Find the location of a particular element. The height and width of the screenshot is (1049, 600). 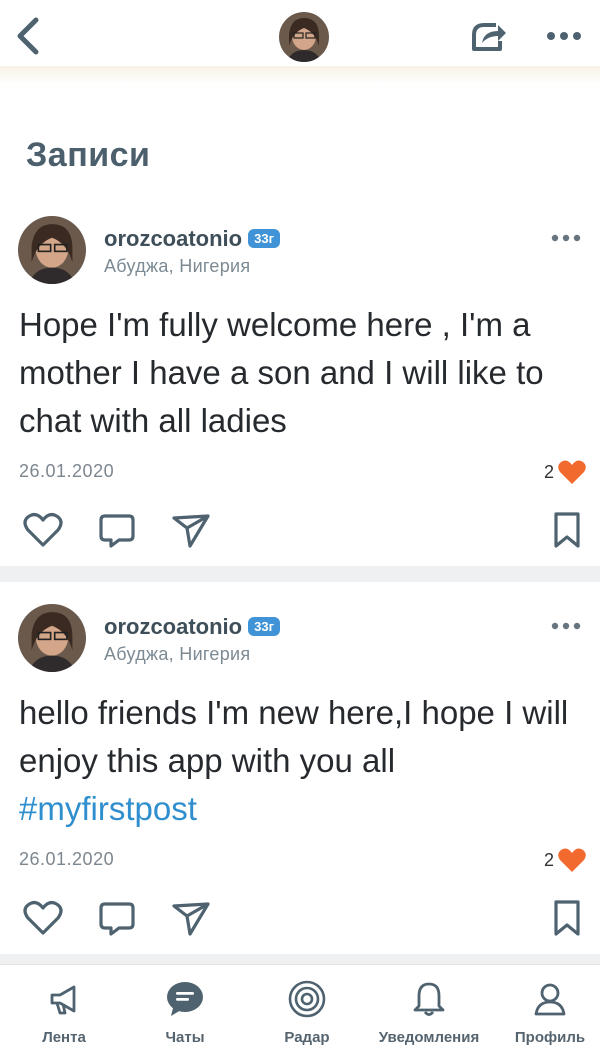

hashtag-link: #myfirstpost is located at coordinates (108, 808).